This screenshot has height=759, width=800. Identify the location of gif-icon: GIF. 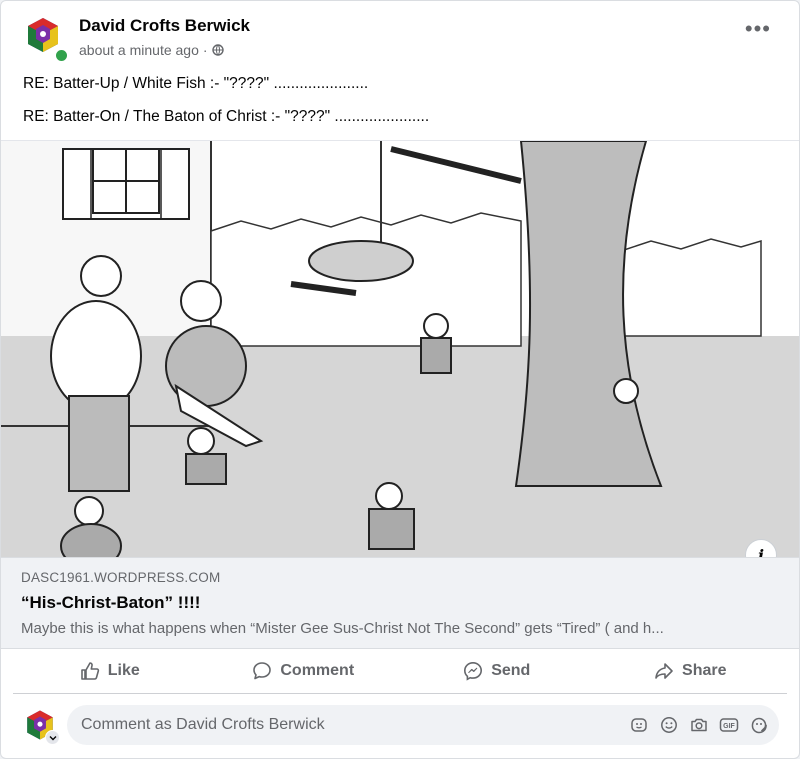
(729, 725).